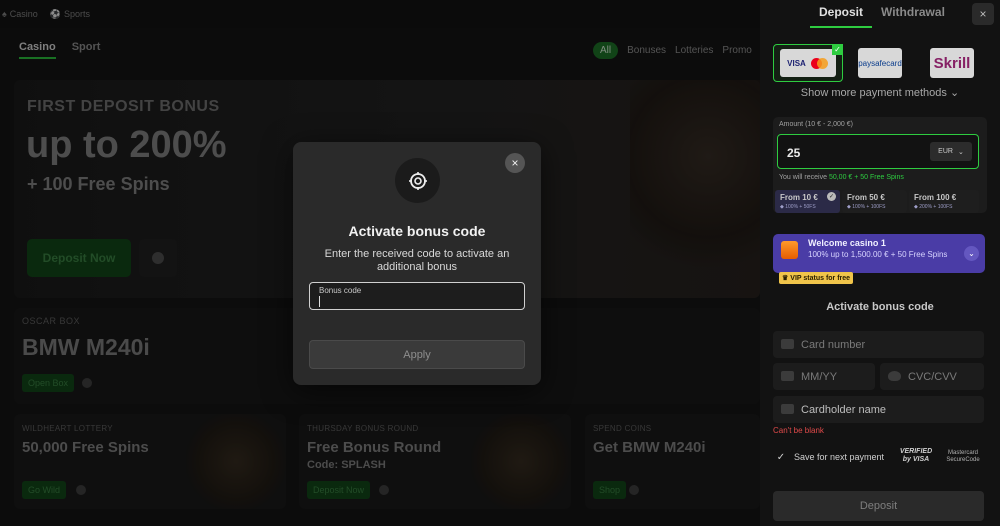 This screenshot has height=526, width=1000. Describe the element at coordinates (841, 12) in the screenshot. I see `tab-deposit: Deposit` at that location.